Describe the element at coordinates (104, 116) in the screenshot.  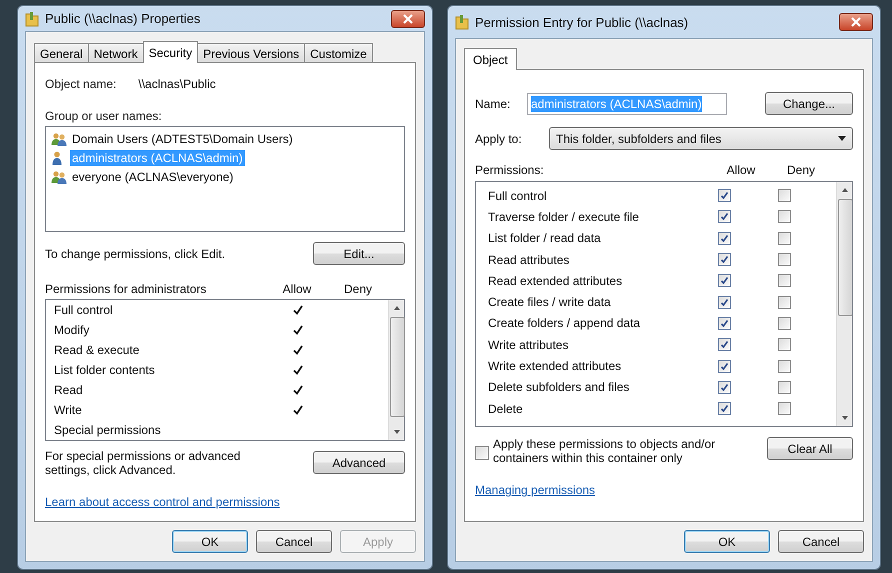
I see `group-label: Group or user names:` at that location.